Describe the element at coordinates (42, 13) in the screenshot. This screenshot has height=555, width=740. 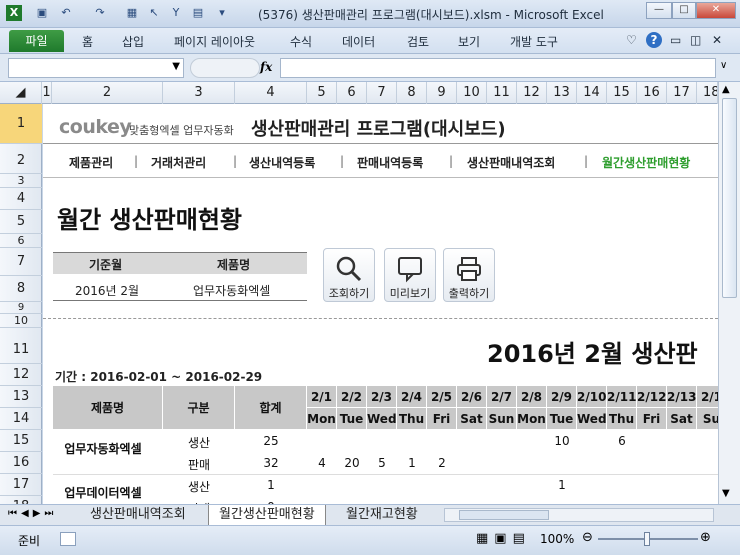
I see `save-icon: ▣` at that location.